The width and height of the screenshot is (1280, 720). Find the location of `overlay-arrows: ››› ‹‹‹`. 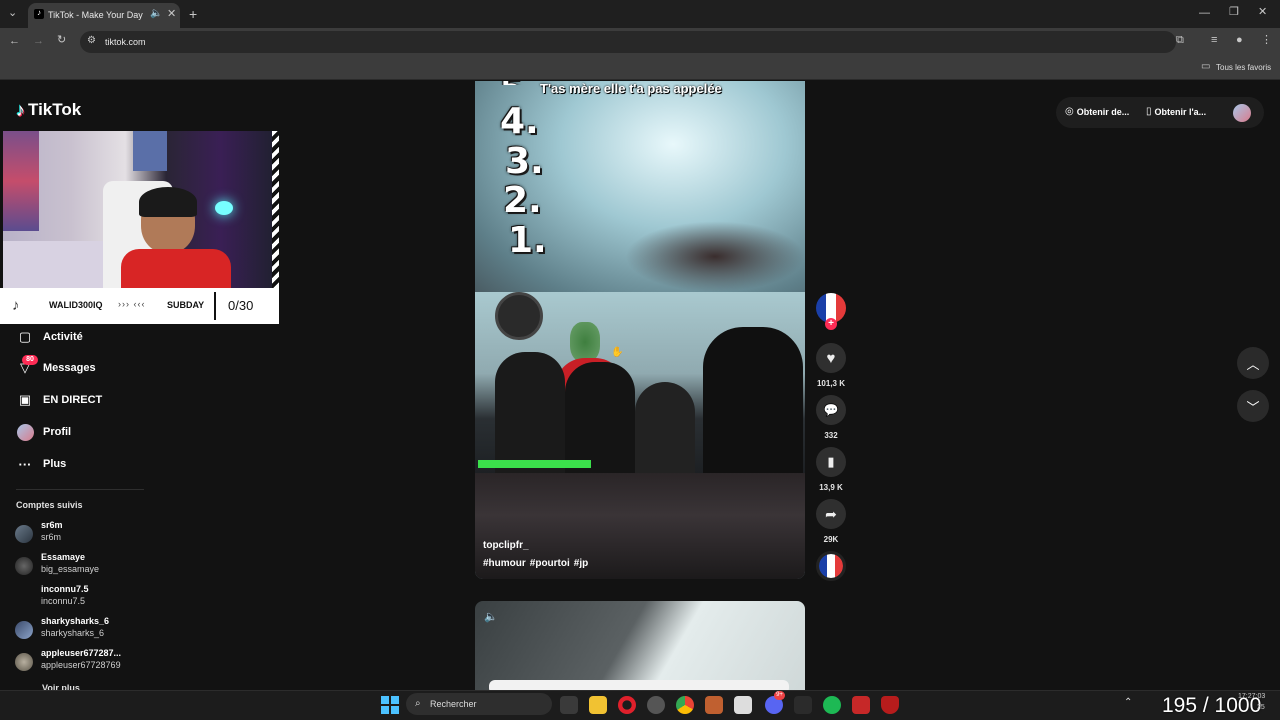

overlay-arrows: ››› ‹‹‹ is located at coordinates (132, 304).